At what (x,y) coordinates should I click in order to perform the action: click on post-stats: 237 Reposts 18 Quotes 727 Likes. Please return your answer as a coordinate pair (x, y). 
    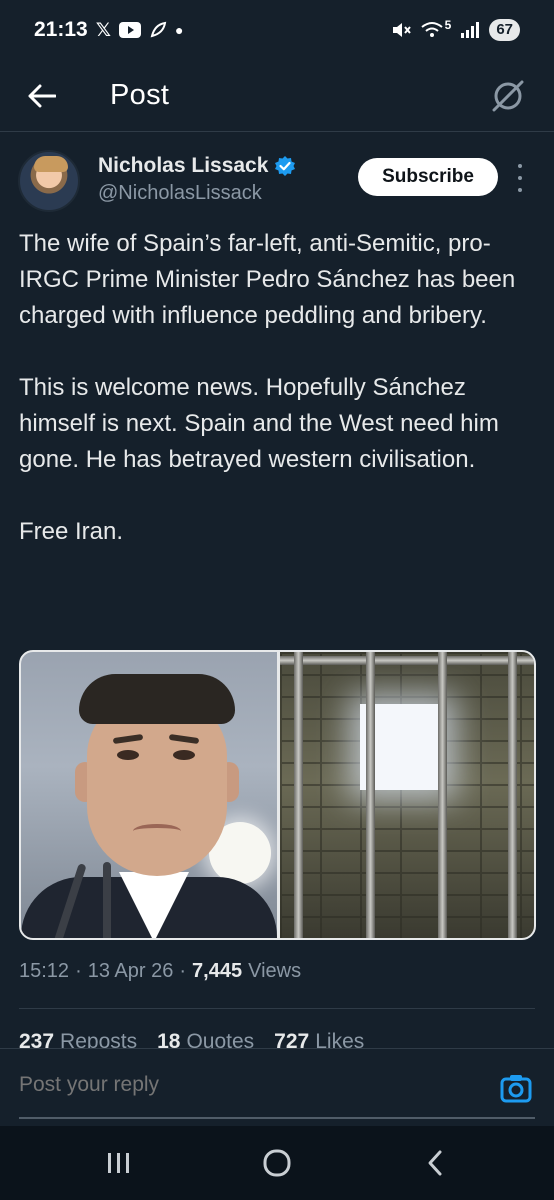
    Looking at the image, I should click on (191, 1040).